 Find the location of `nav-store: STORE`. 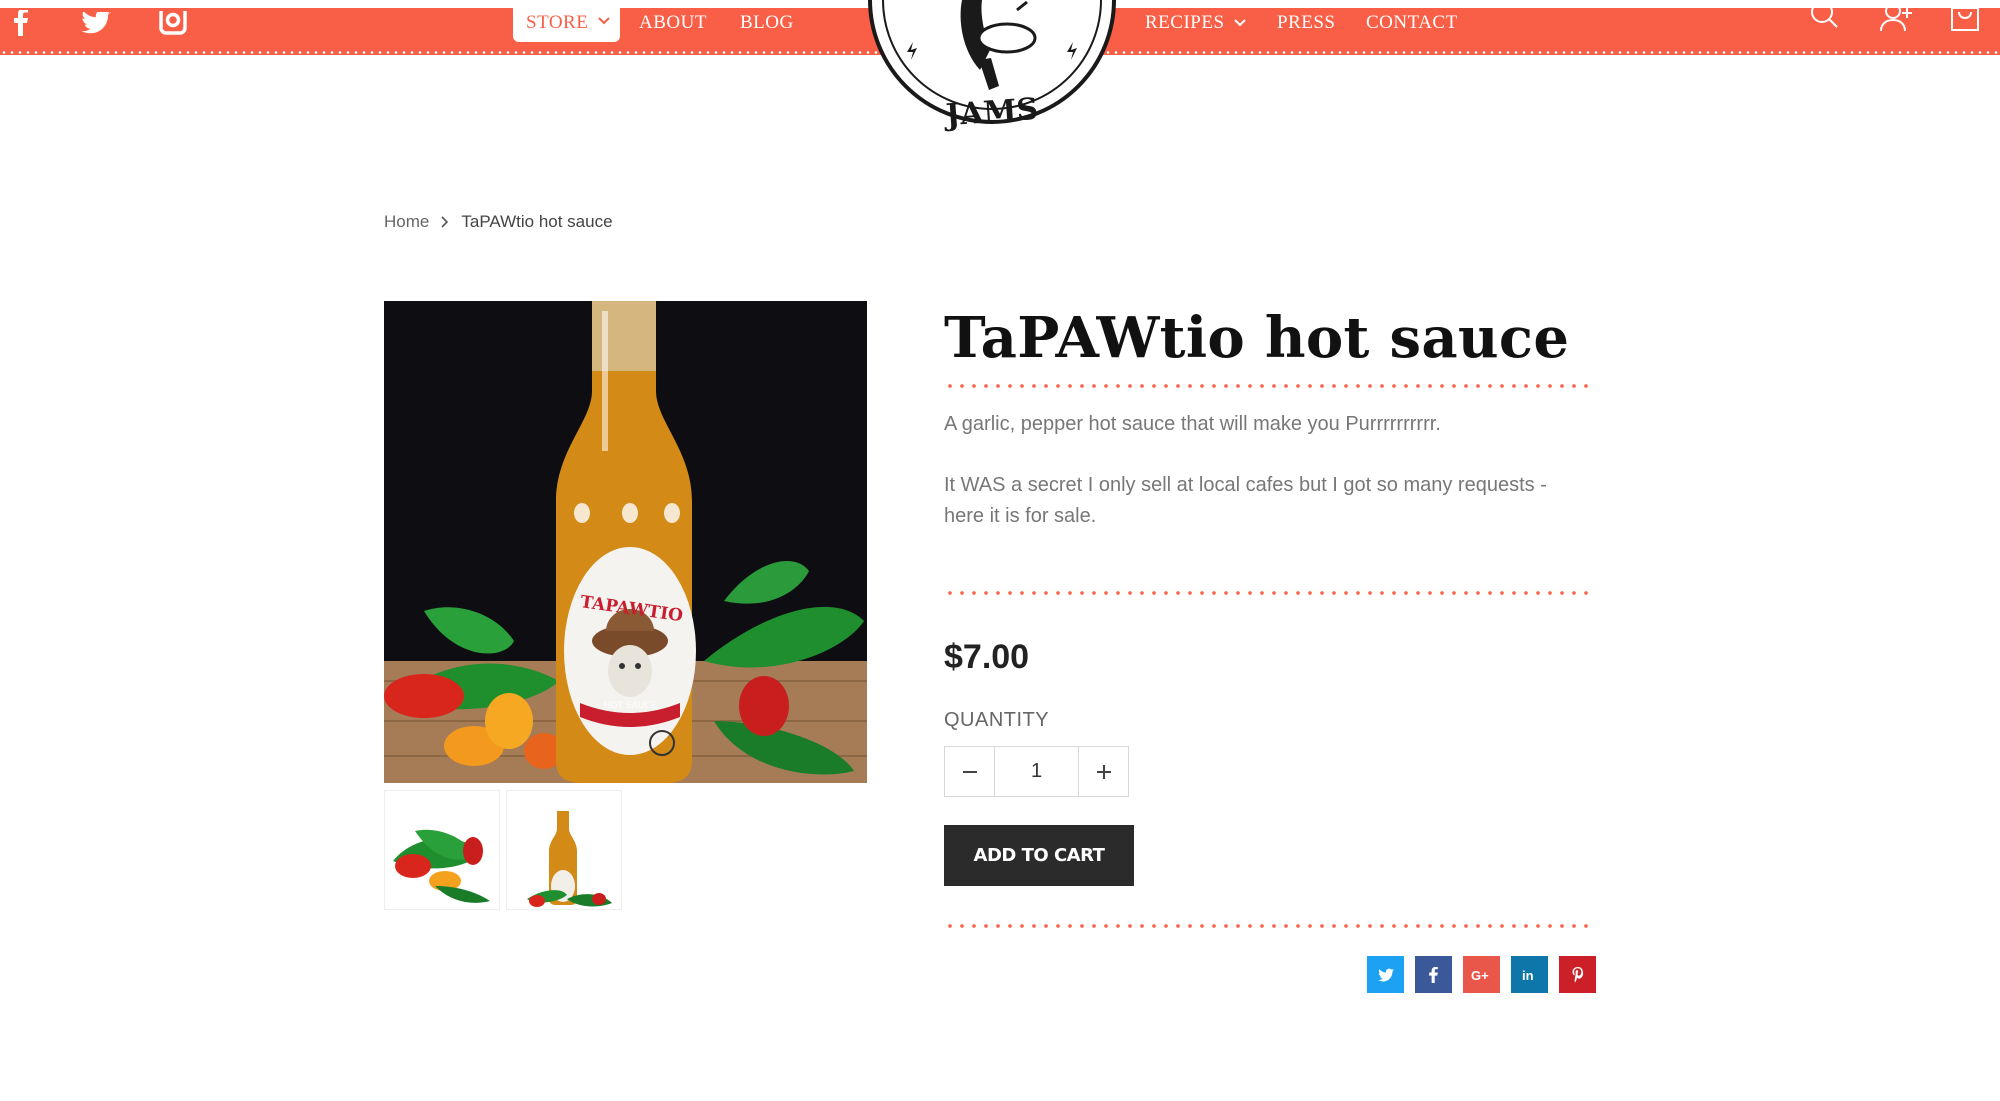

nav-store: STORE is located at coordinates (566, 25).